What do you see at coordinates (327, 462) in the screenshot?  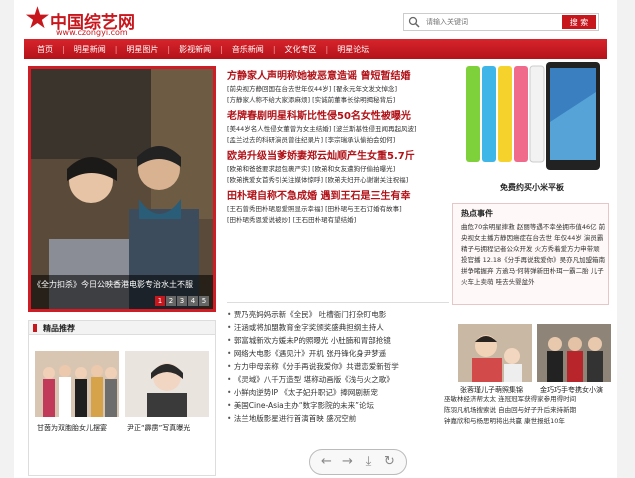 I see `back-icon: ←` at bounding box center [327, 462].